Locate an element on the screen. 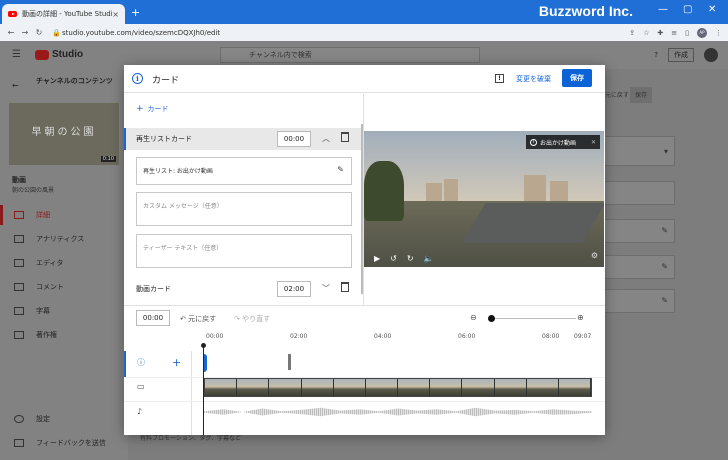 Image resolution: width=728 pixels, height=460 pixels. browser-toolbar: ⇪ ☆ ✚ ≡ ▯ AP ⋮ is located at coordinates (675, 32).